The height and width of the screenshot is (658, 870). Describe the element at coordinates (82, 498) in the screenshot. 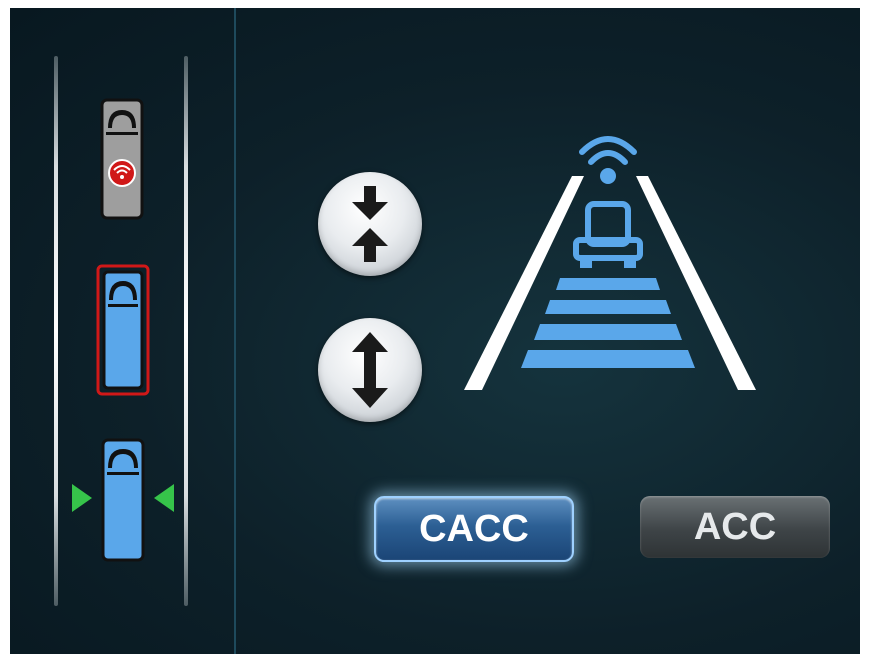

I see `left-indicator-arrow-icon` at that location.